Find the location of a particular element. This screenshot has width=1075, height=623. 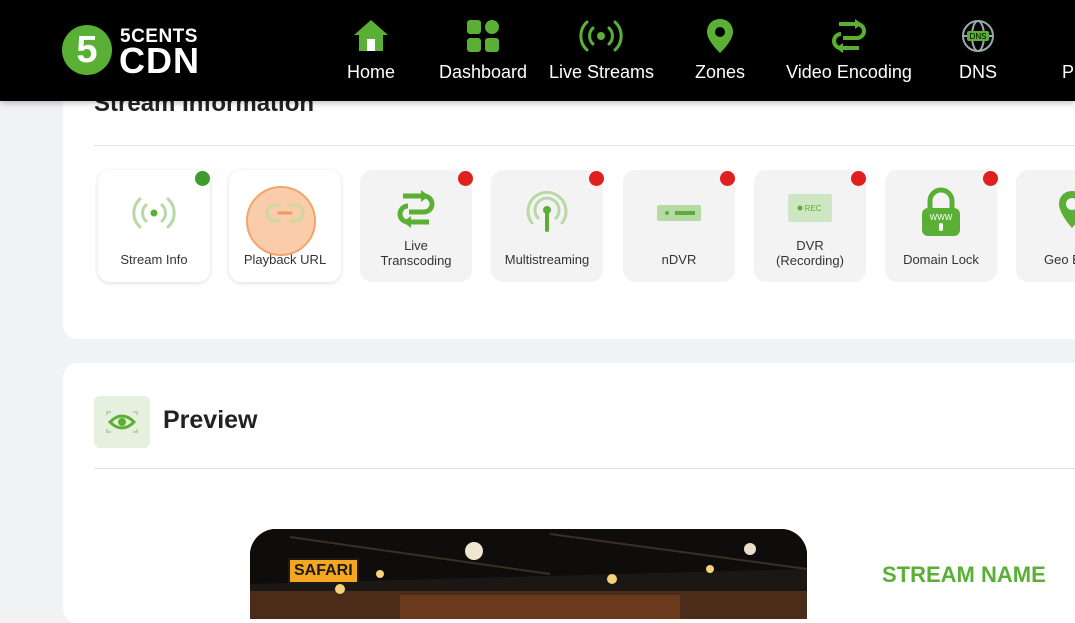

feature-label: Playback URL is located at coordinates (285, 259).